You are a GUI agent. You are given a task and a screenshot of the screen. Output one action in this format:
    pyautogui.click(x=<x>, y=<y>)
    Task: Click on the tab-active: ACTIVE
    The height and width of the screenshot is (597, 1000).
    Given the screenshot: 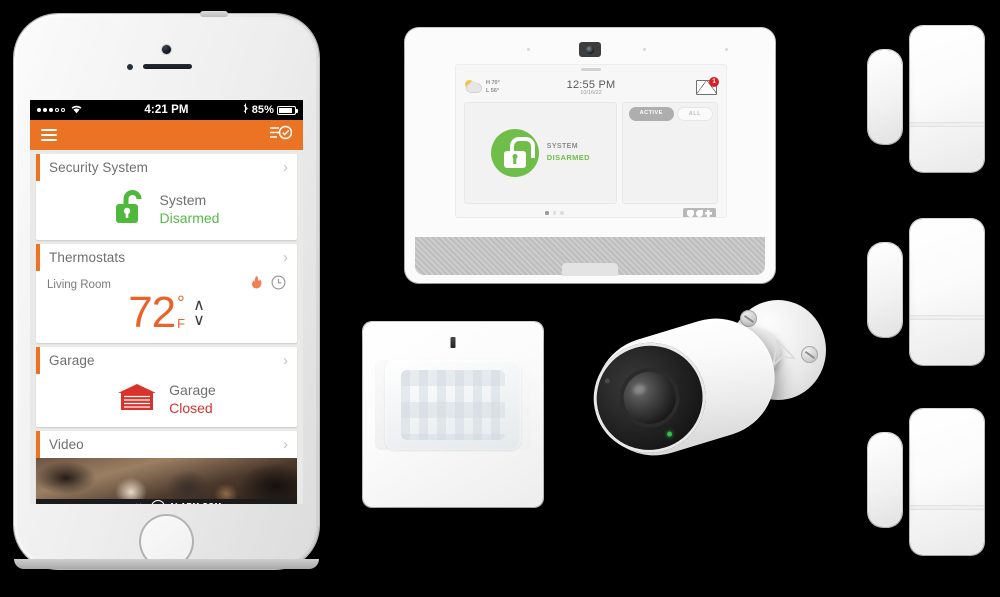 What is the action you would take?
    pyautogui.click(x=651, y=114)
    